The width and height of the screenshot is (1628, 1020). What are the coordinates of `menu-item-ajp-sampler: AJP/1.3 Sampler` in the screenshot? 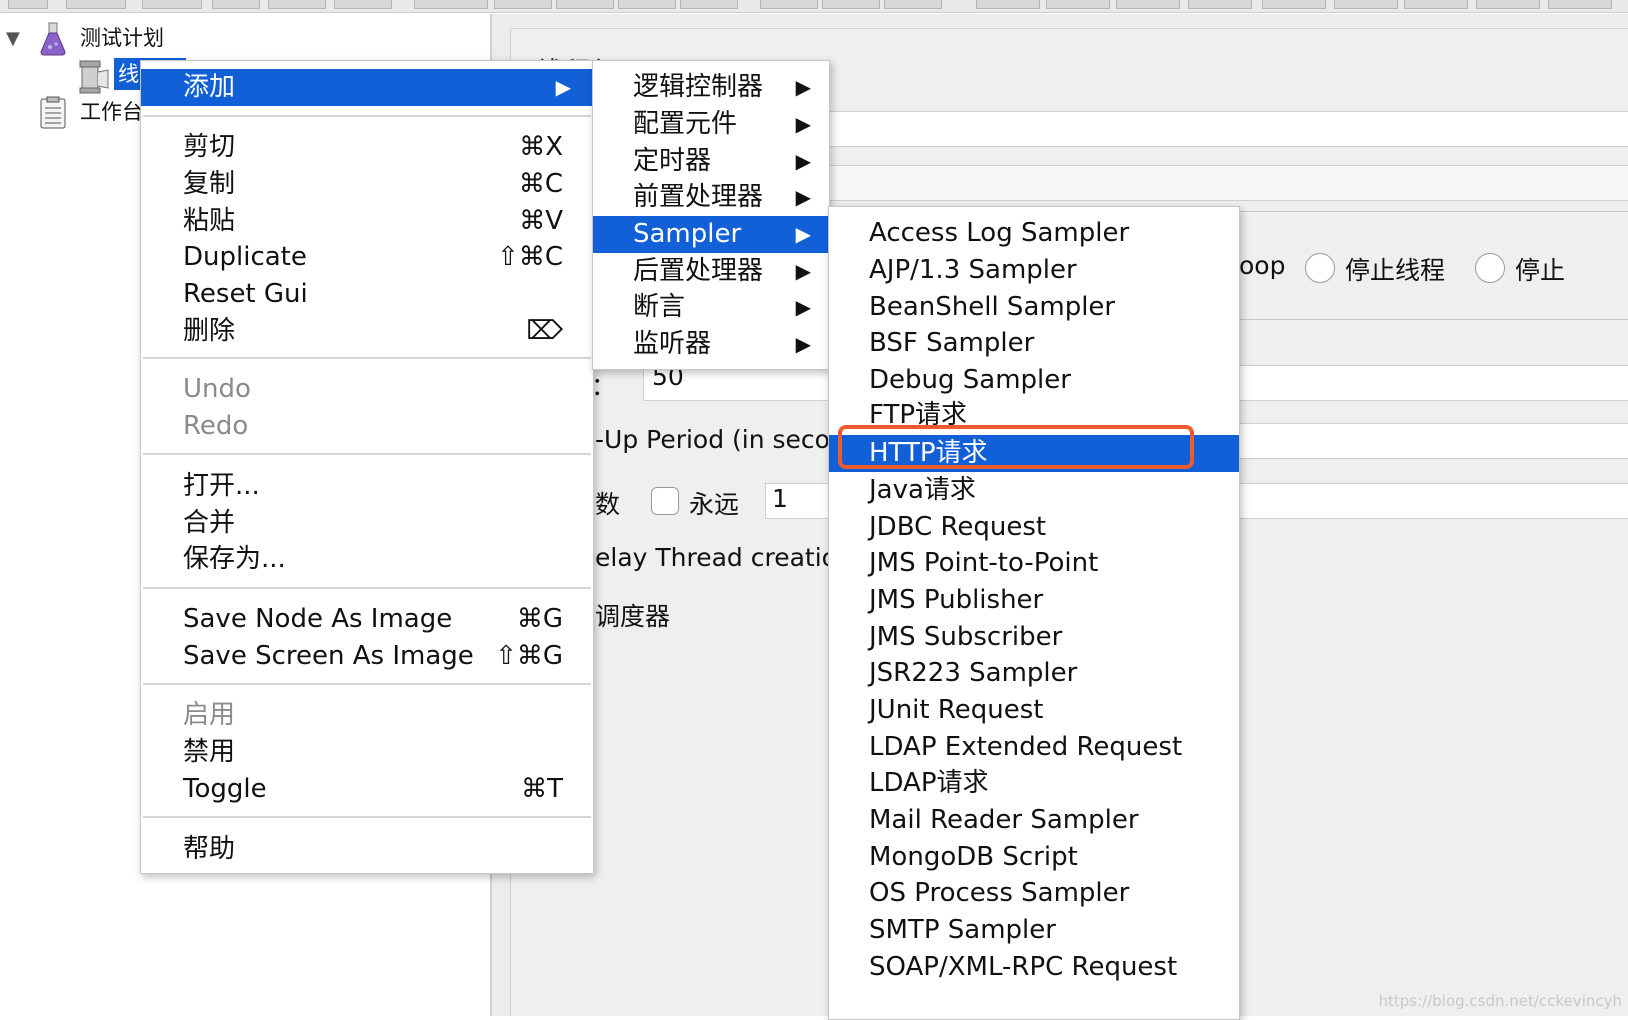 It's located at (1034, 270).